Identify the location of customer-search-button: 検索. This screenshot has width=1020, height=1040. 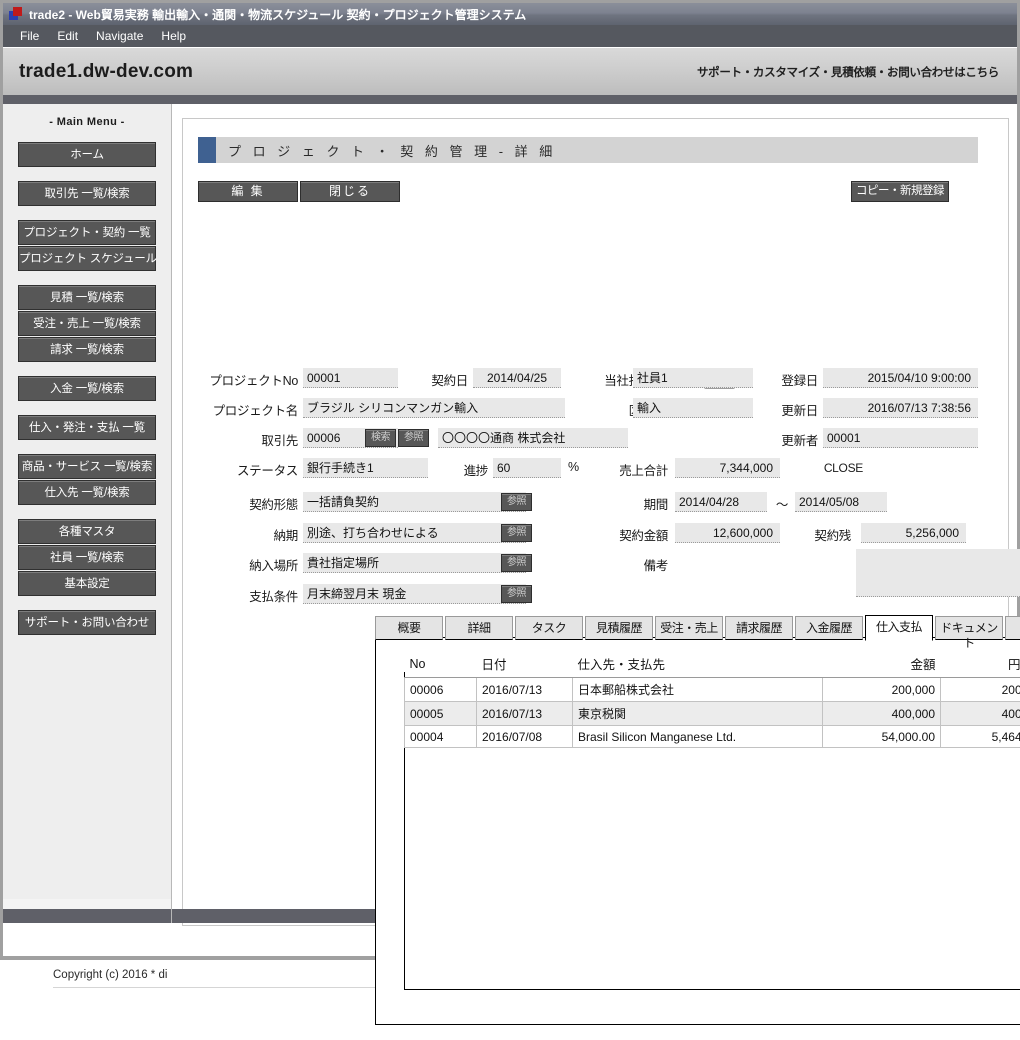
(380, 438).